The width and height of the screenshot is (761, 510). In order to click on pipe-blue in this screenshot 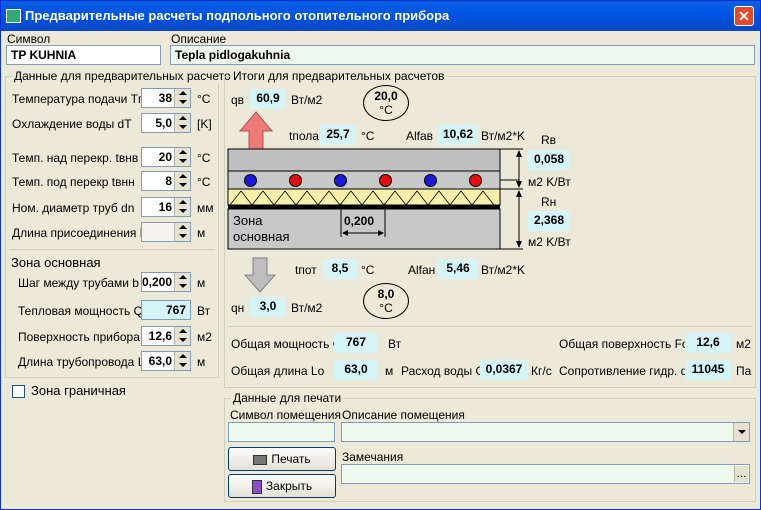, I will do `click(250, 180)`.